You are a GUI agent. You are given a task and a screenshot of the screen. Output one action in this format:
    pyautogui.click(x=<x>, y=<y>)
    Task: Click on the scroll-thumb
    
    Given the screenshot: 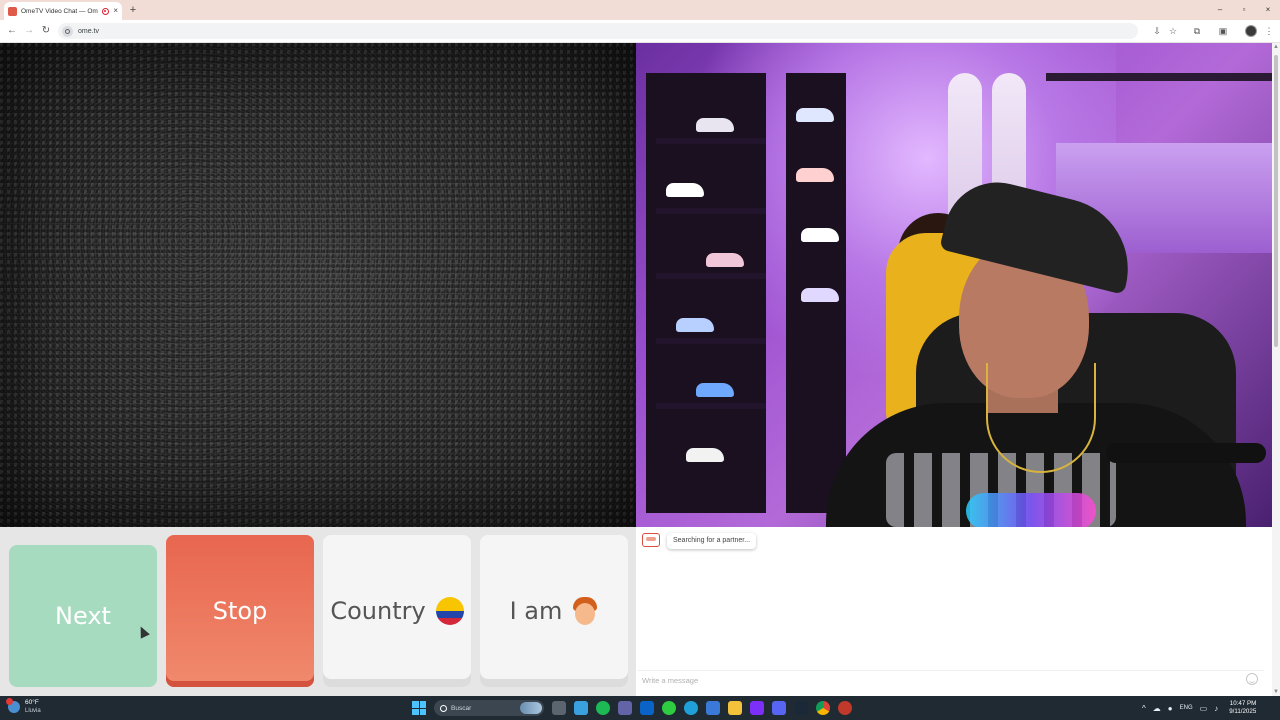 What is the action you would take?
    pyautogui.click(x=1276, y=201)
    